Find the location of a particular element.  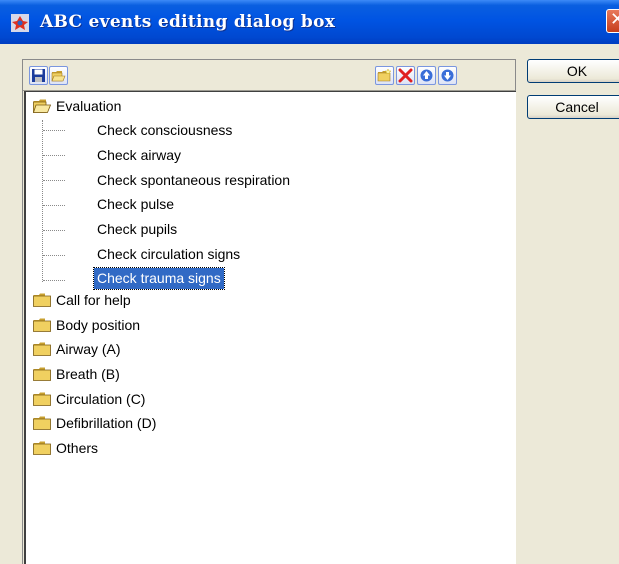

tree-node-label: Call for help is located at coordinates (93, 300).